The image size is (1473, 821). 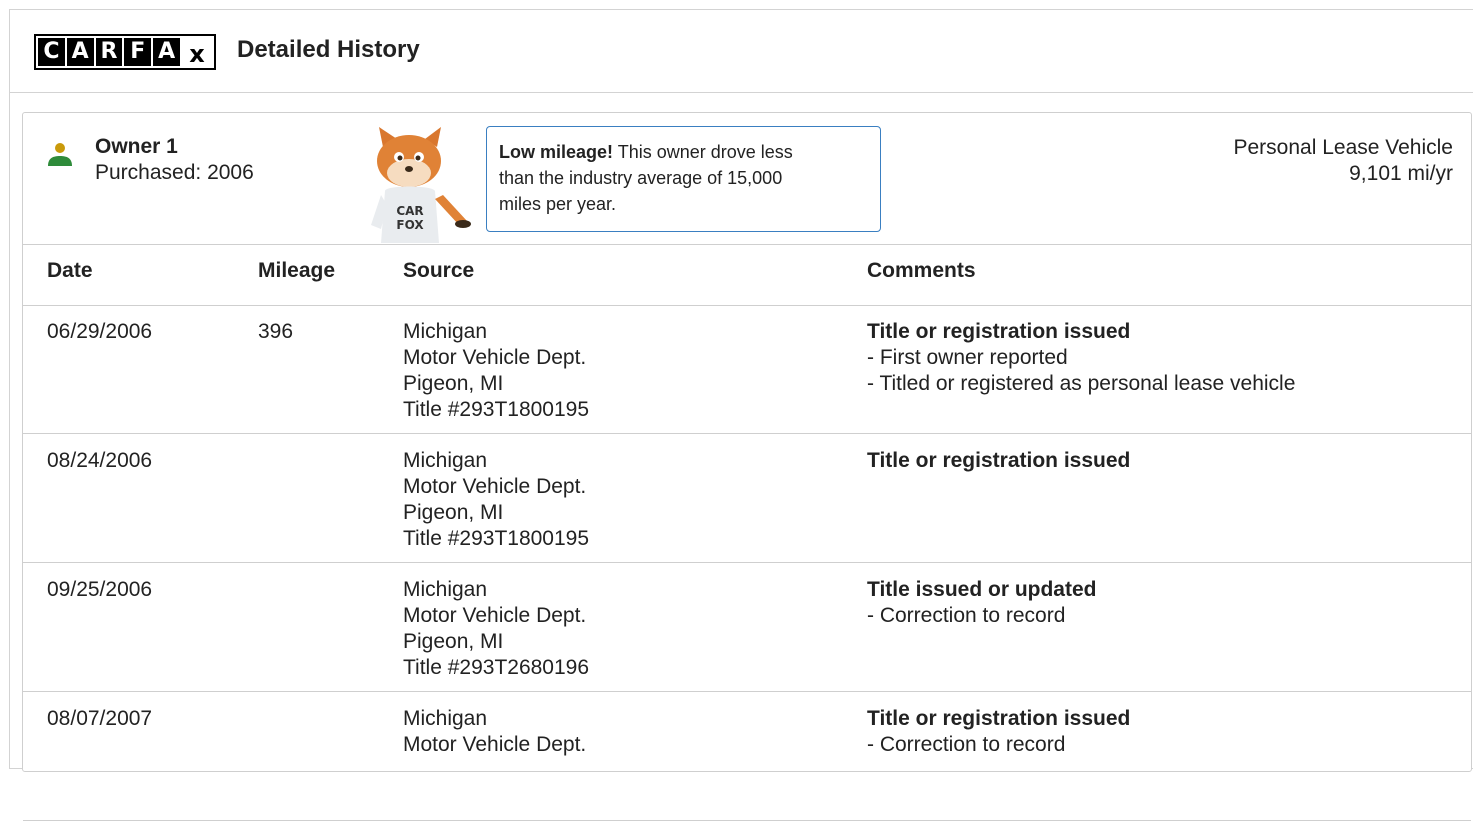 I want to click on carfox-mascot-icon: CAR FOX, so click(x=421, y=185).